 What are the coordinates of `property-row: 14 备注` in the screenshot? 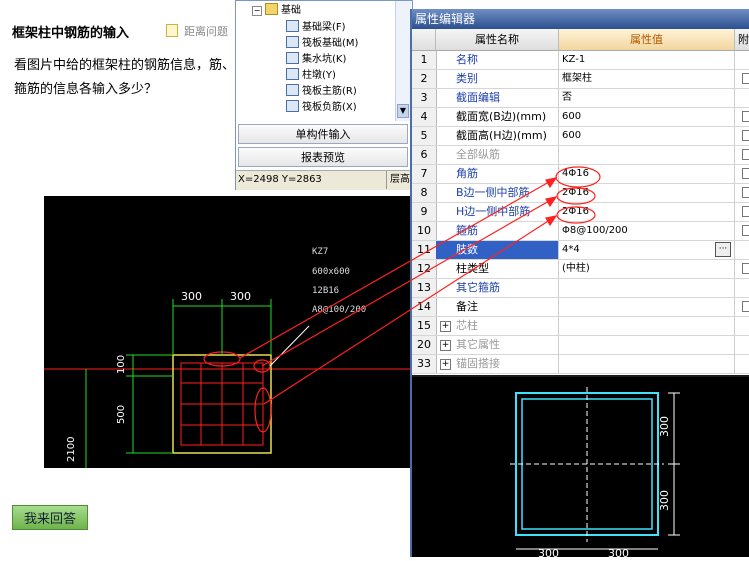 It's located at (580, 307).